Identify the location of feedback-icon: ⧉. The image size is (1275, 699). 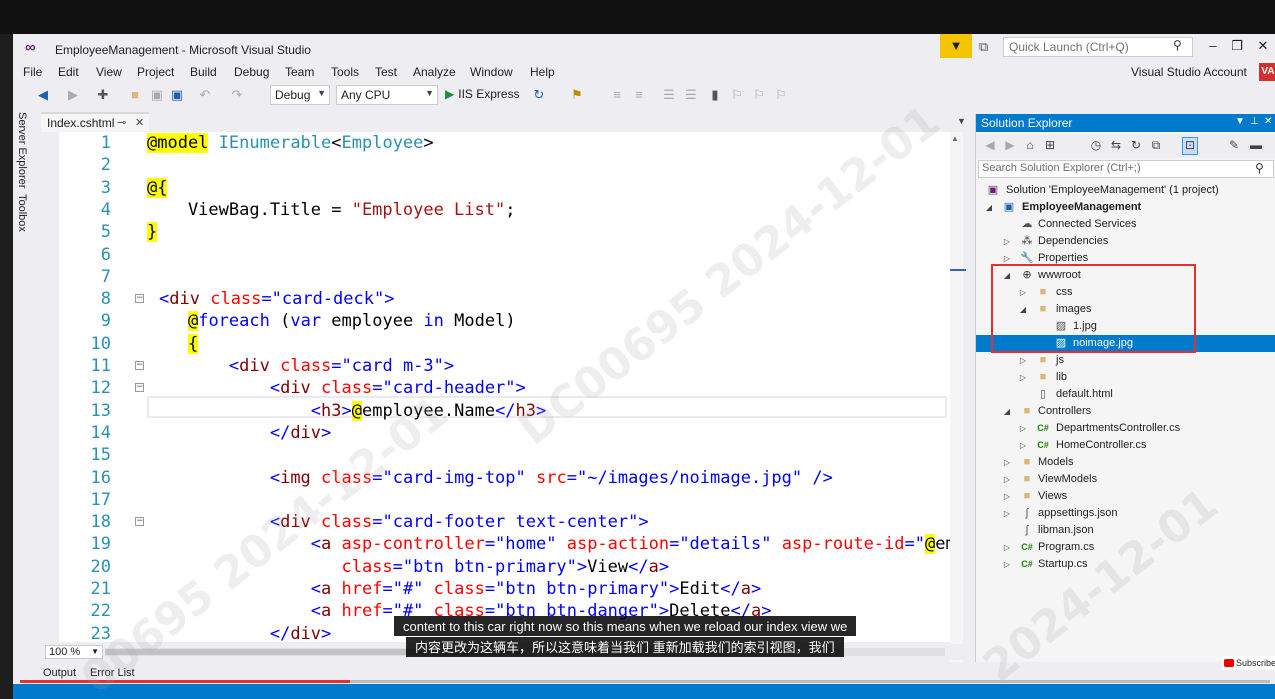
(983, 47).